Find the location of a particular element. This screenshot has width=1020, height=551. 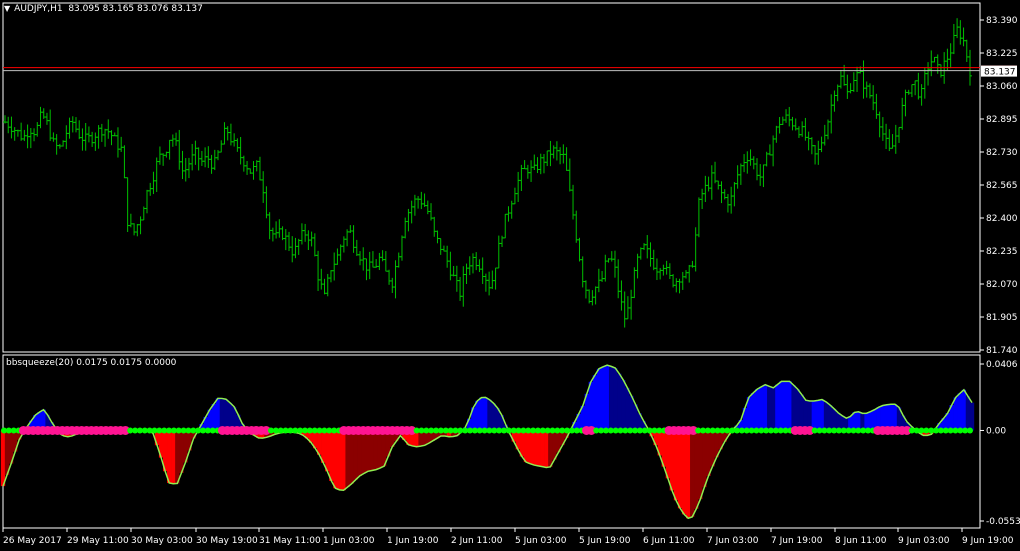

chart-header: ▼ AUDJPY,H1 83.095 83.165 83.076 83.137 is located at coordinates (103, 9).